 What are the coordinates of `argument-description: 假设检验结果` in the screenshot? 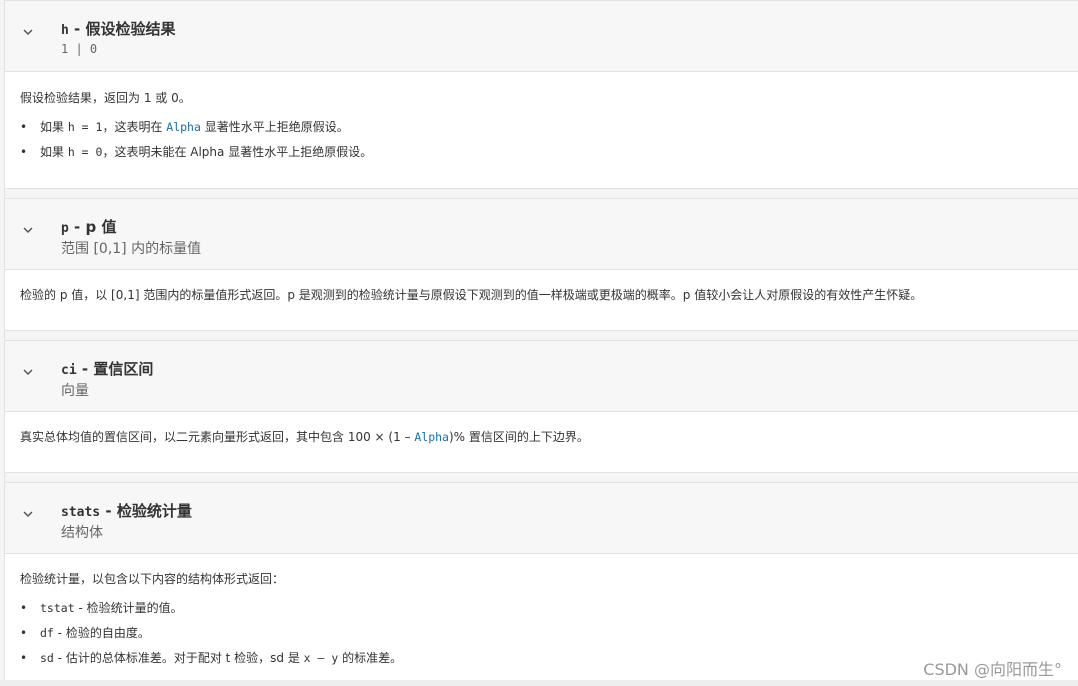 It's located at (130, 29).